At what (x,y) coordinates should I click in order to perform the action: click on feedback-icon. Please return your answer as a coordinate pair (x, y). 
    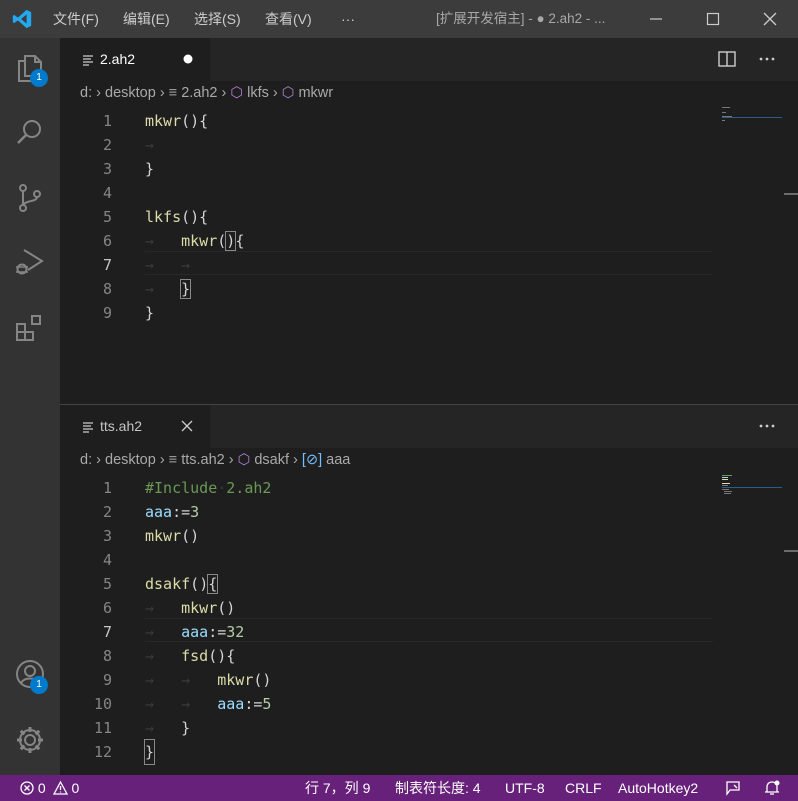
    Looking at the image, I should click on (734, 788).